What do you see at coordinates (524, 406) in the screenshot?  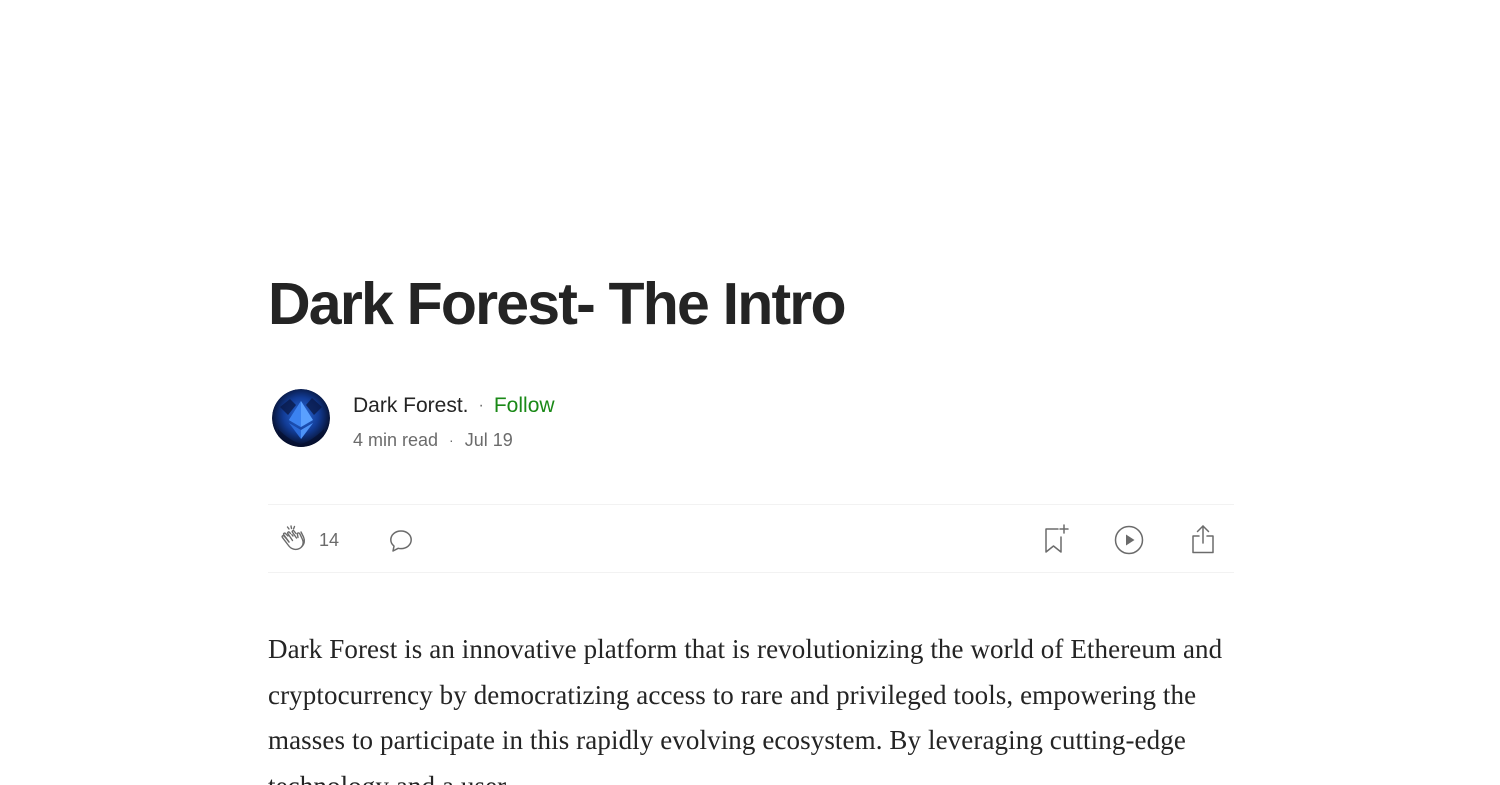 I see `follow-button: Follow` at bounding box center [524, 406].